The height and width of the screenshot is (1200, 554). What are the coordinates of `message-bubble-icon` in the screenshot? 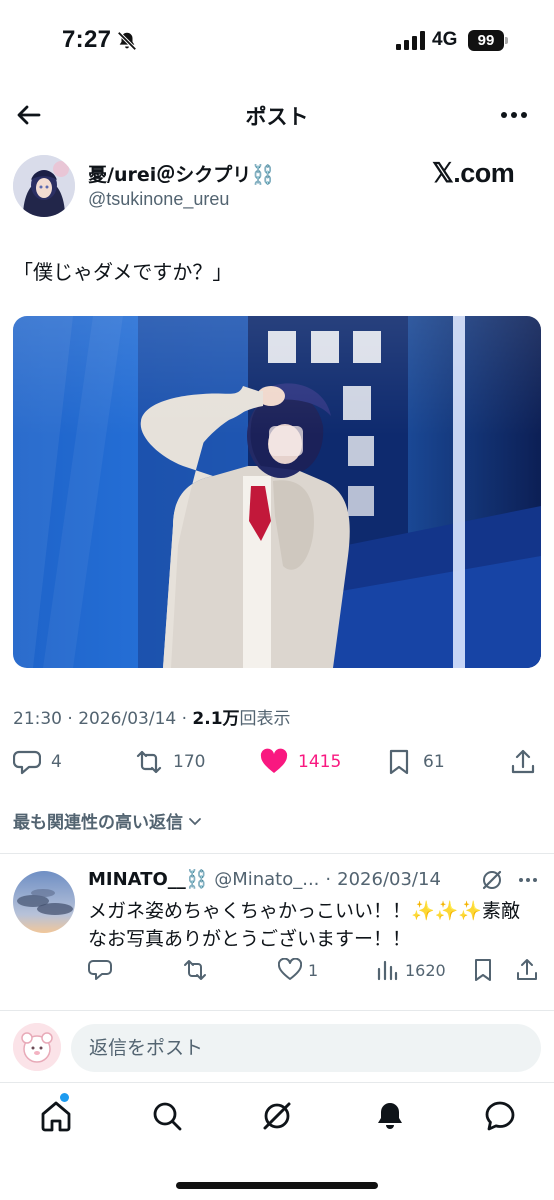 It's located at (500, 1116).